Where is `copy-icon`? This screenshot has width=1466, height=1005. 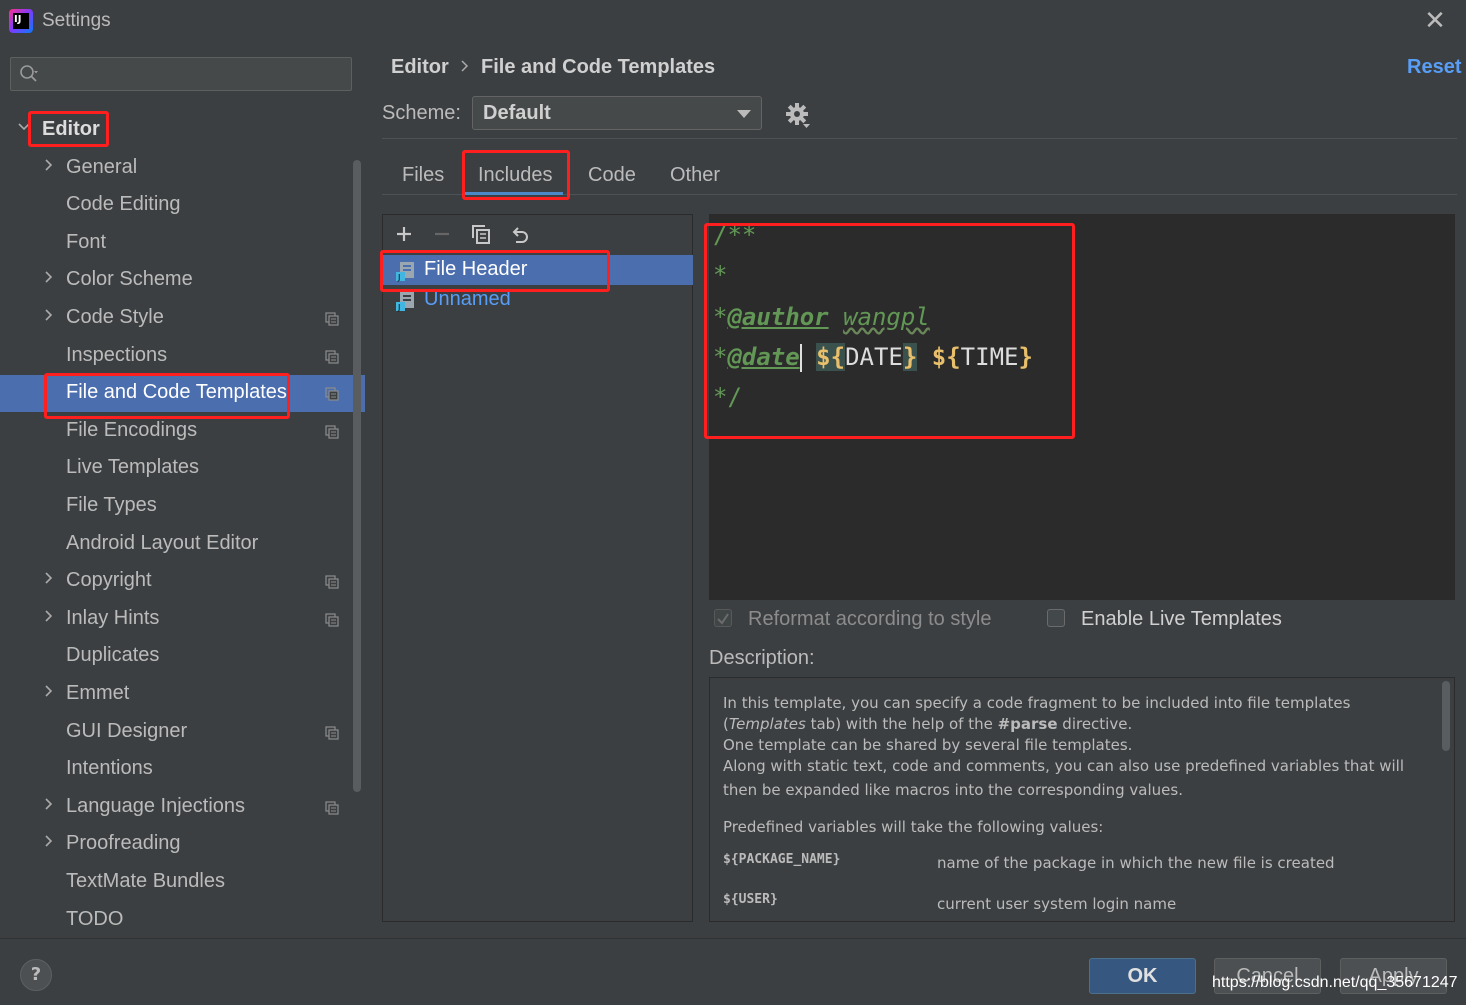
copy-icon is located at coordinates (481, 234).